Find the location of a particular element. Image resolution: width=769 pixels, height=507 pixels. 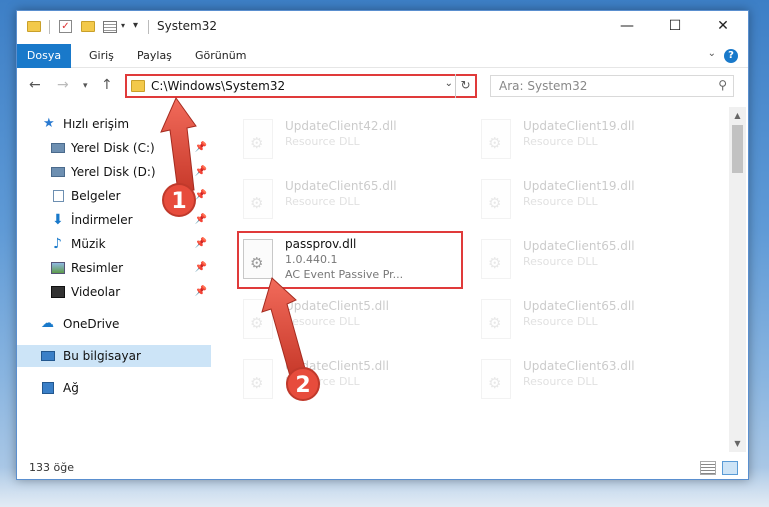

nav-item-videos: Videolar 📌 is located at coordinates (114, 292).